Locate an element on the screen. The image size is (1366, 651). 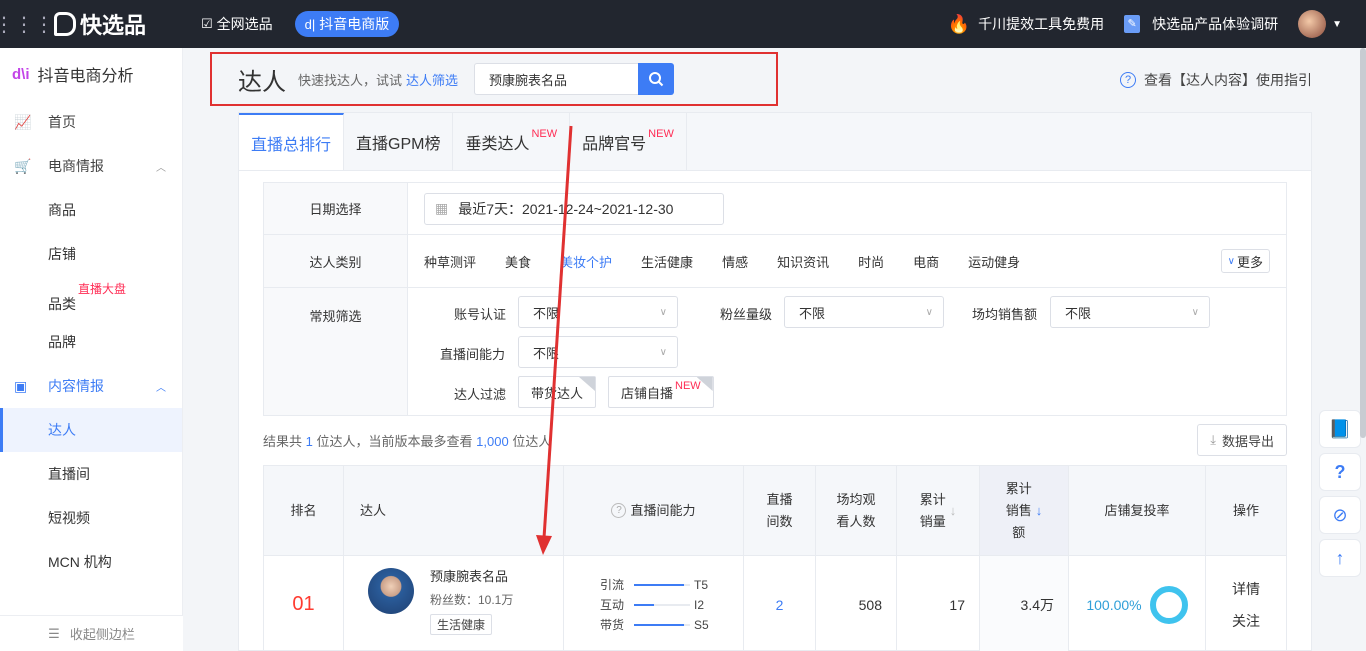
sidebar-item-category: 直播大盘 品类 is located at coordinates (91, 298).